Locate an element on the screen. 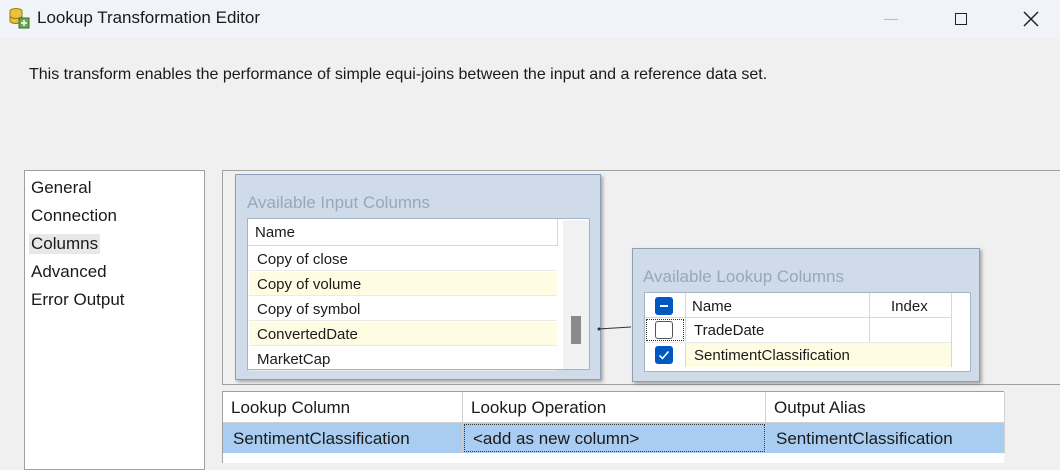 The height and width of the screenshot is (470, 1060). lookup-columns-title: Available Lookup Columns is located at coordinates (743, 276).